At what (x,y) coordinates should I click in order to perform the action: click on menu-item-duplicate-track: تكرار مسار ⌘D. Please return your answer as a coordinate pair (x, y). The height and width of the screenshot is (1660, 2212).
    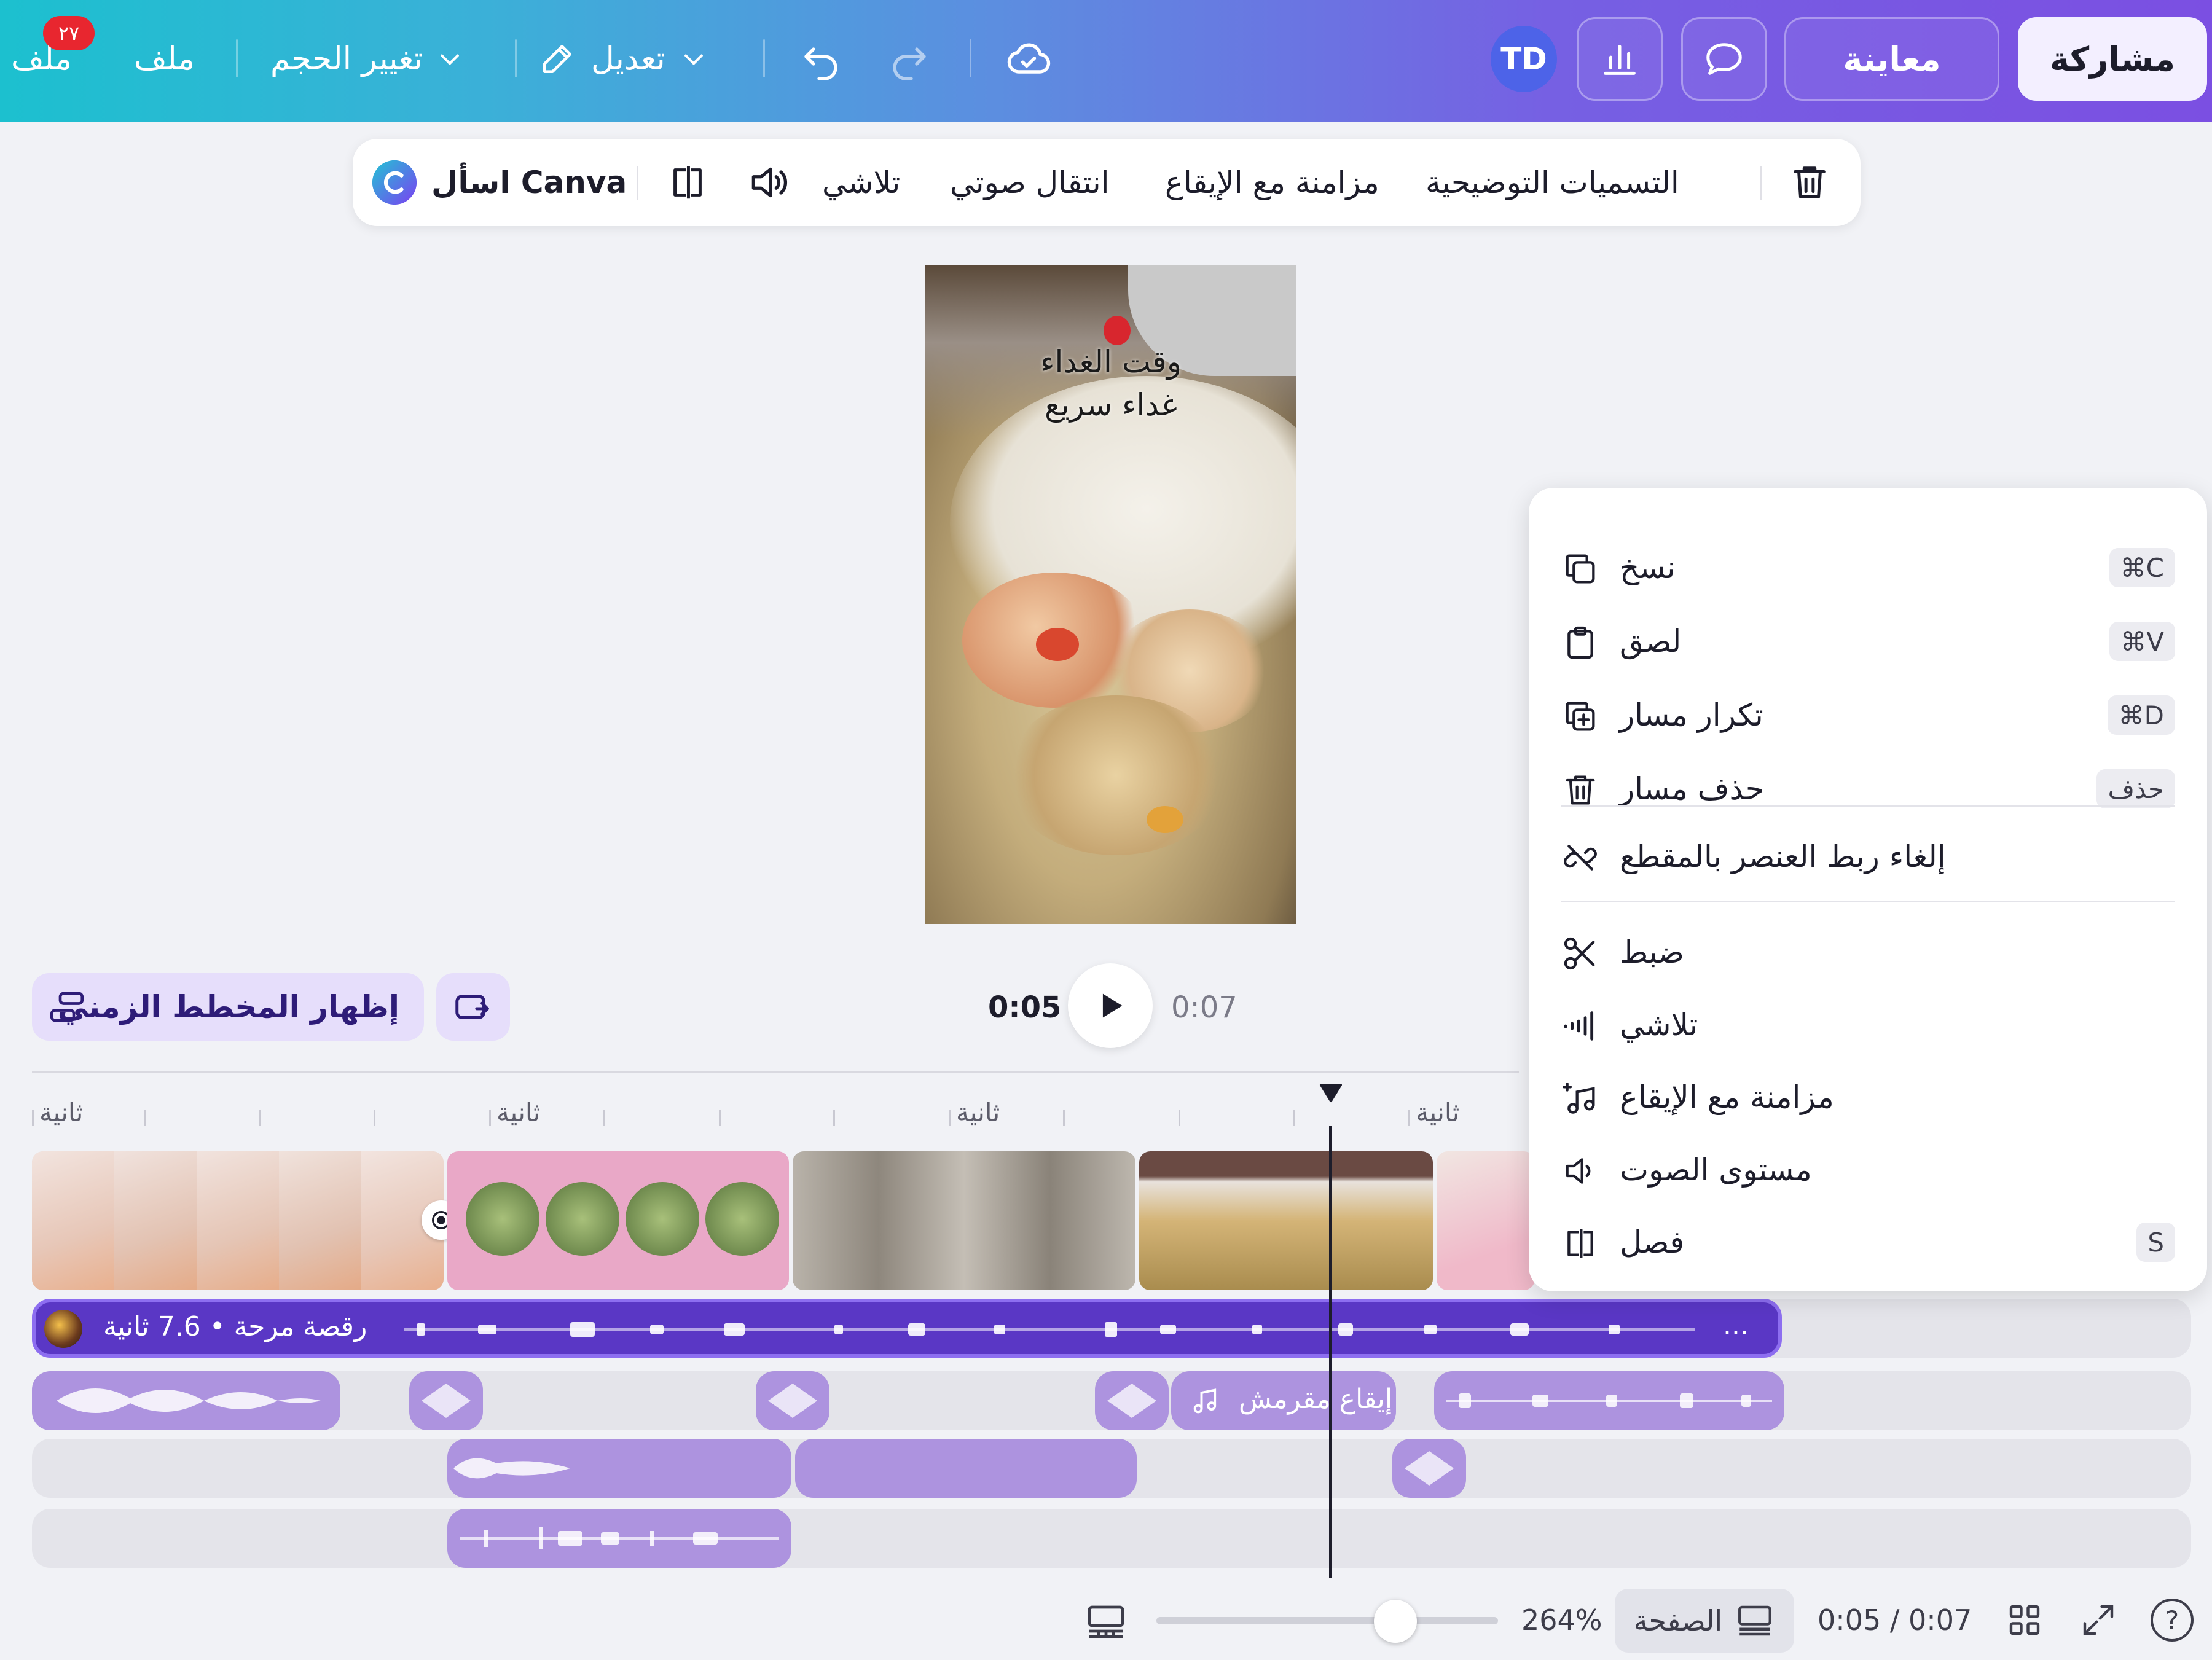
    Looking at the image, I should click on (1868, 715).